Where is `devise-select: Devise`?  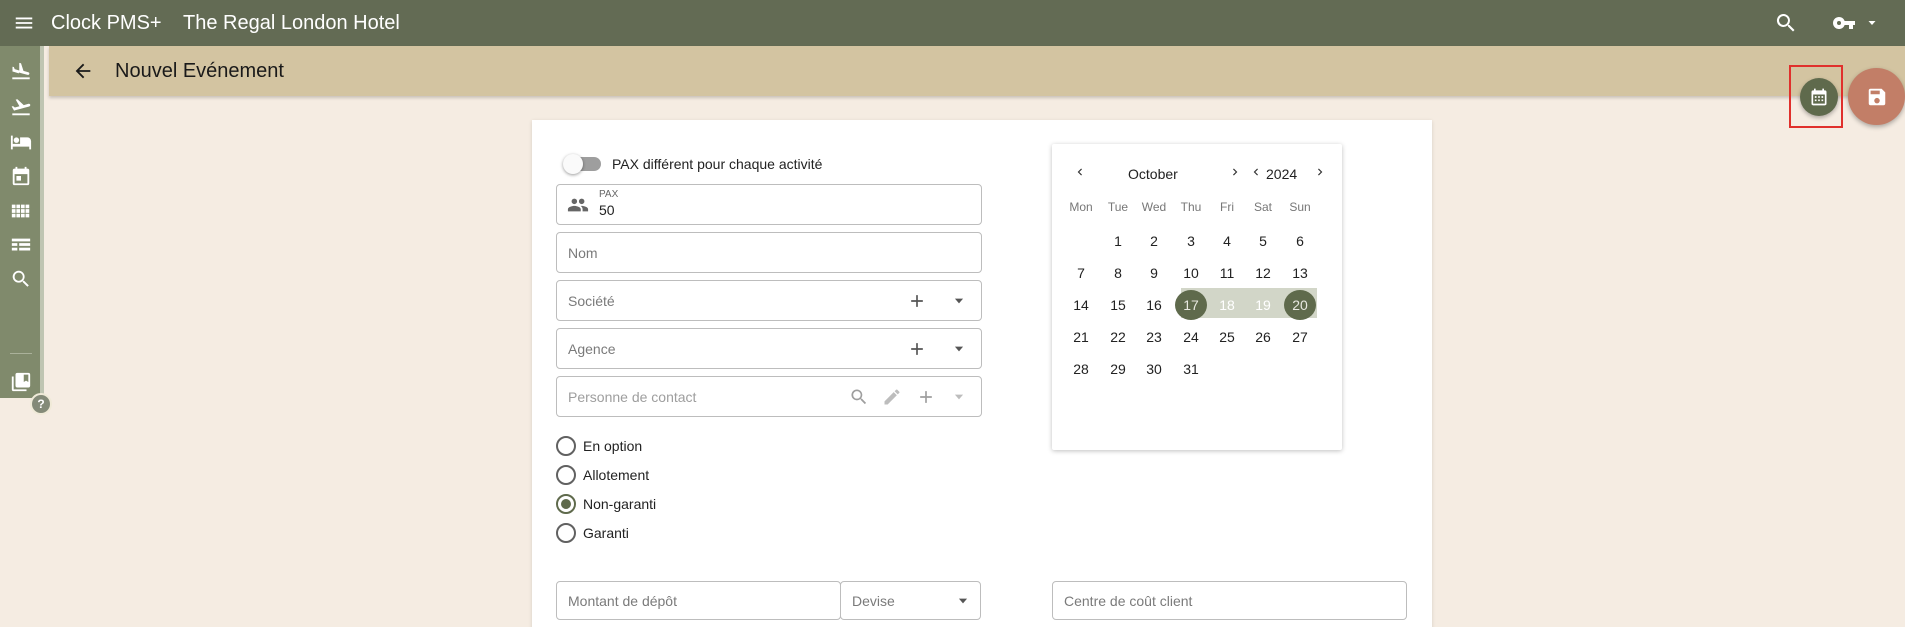 devise-select: Devise is located at coordinates (910, 600).